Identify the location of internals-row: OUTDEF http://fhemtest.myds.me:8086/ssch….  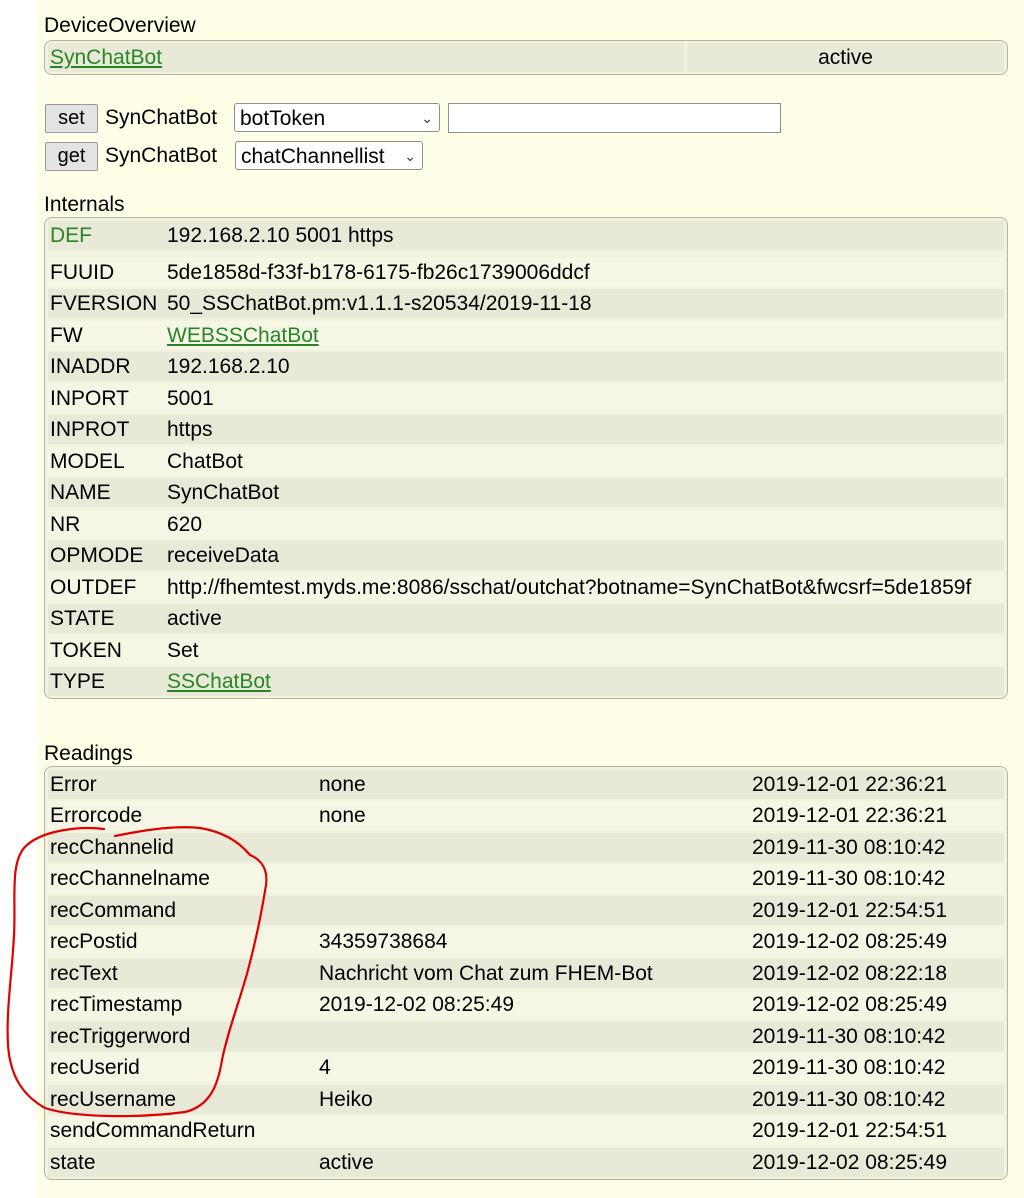
(526, 587).